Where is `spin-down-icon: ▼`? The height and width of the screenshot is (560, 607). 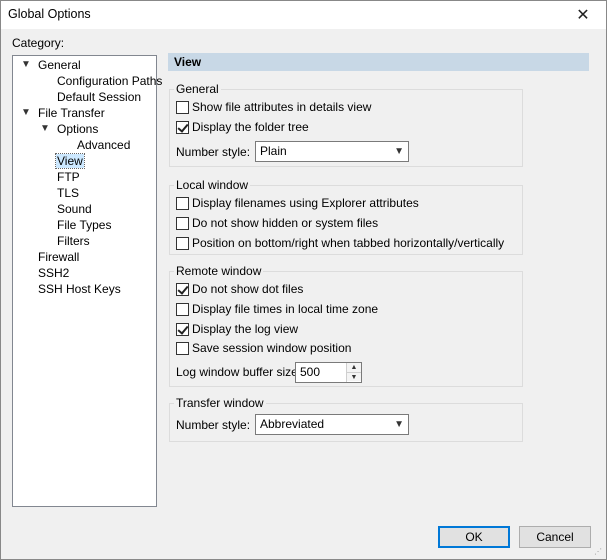
spin-down-icon: ▼ is located at coordinates (354, 376).